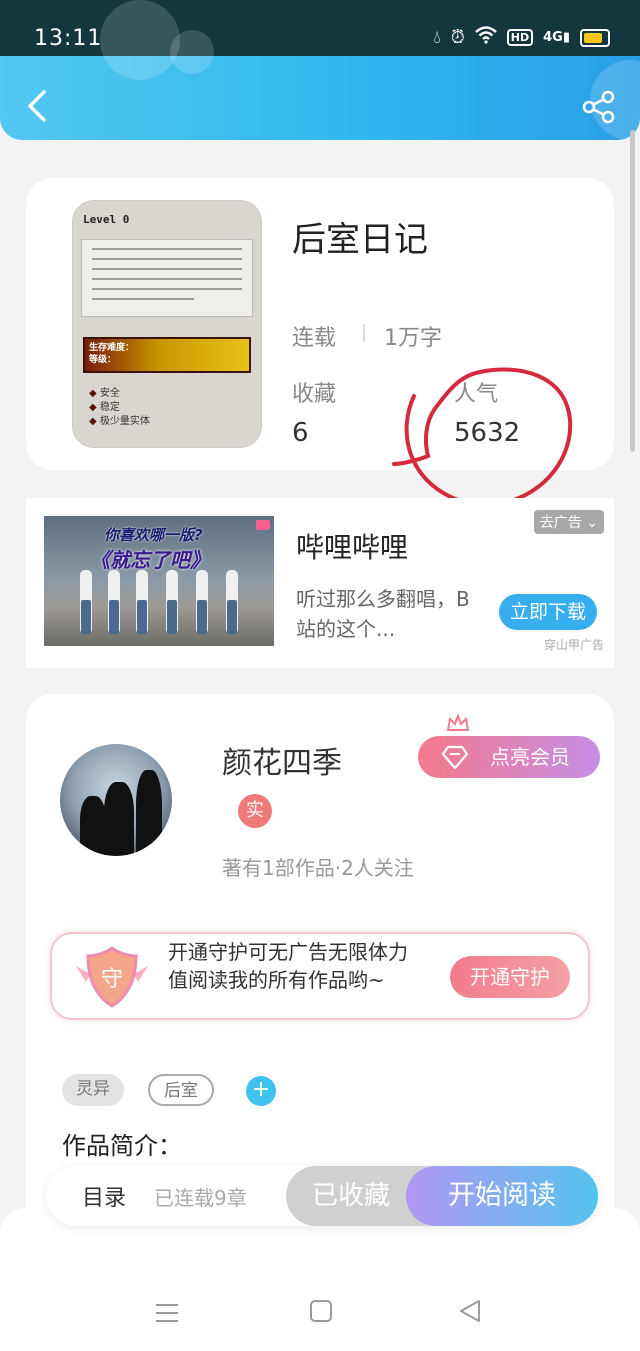 The image size is (640, 1351). Describe the element at coordinates (485, 37) in the screenshot. I see `wifi-icon` at that location.